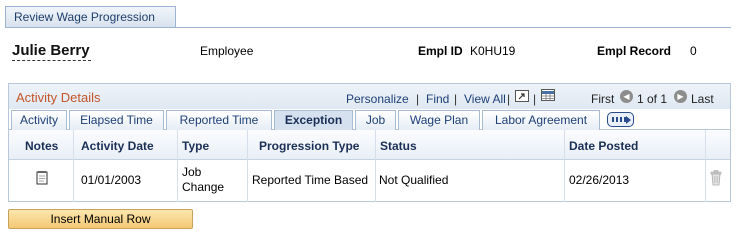 This screenshot has height=240, width=736. I want to click on personalize-link: Personalize, so click(377, 99).